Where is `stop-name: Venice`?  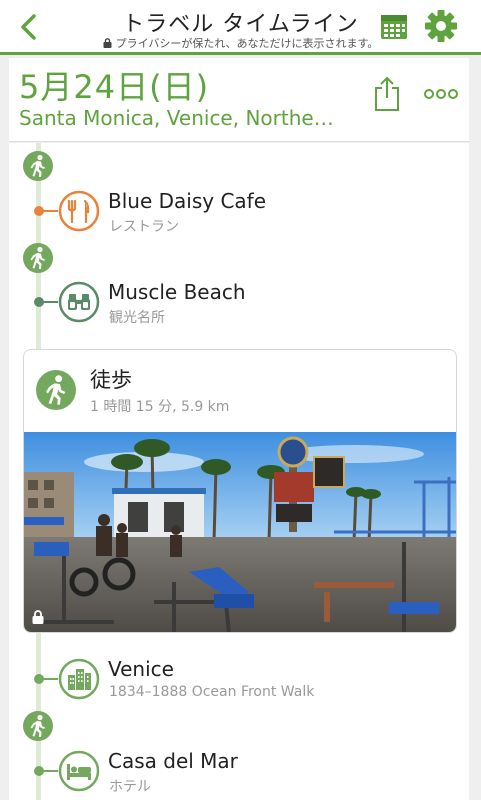
stop-name: Venice is located at coordinates (141, 669).